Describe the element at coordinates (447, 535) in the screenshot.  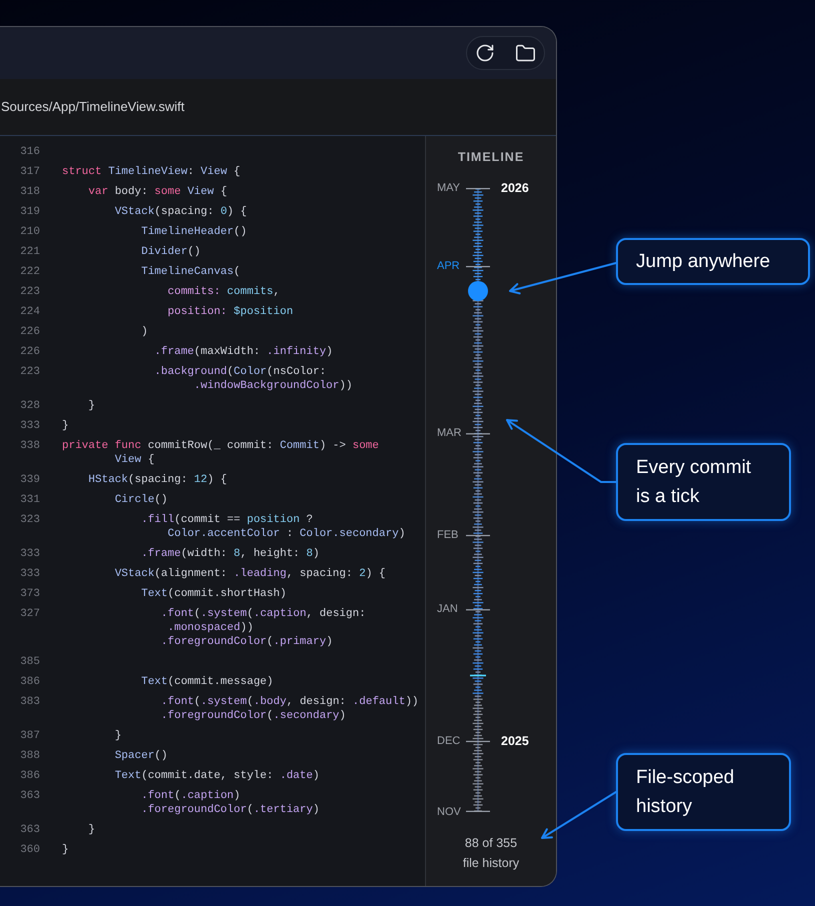
I see `month-label: FEB` at that location.